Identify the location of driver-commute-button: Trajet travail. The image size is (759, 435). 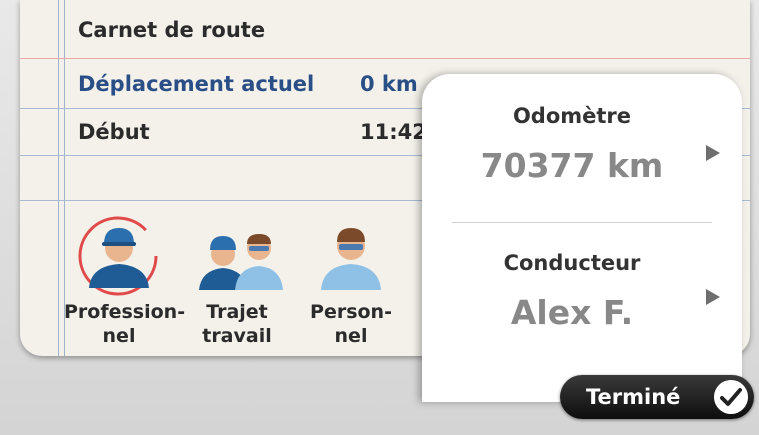
(237, 282).